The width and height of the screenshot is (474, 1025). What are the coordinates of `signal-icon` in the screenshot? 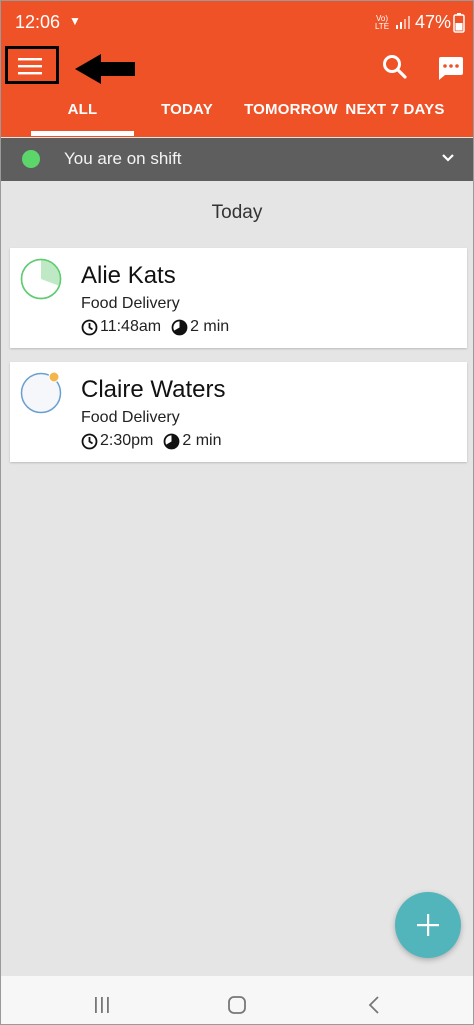 It's located at (403, 22).